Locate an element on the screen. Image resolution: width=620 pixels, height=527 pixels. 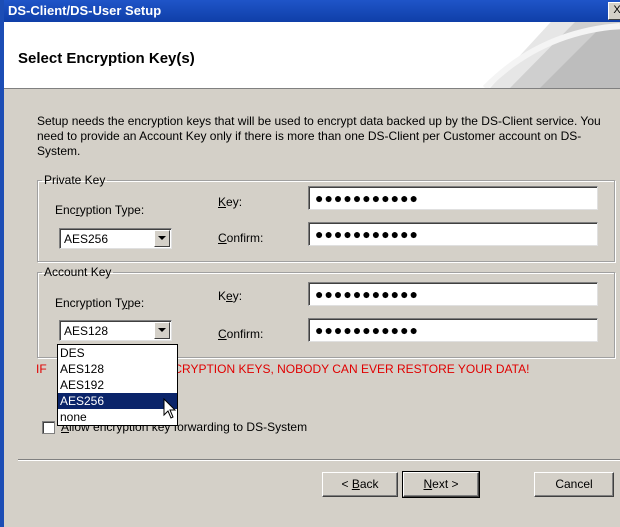
account-encryption-type-label: Encryption Type: is located at coordinates (100, 303).